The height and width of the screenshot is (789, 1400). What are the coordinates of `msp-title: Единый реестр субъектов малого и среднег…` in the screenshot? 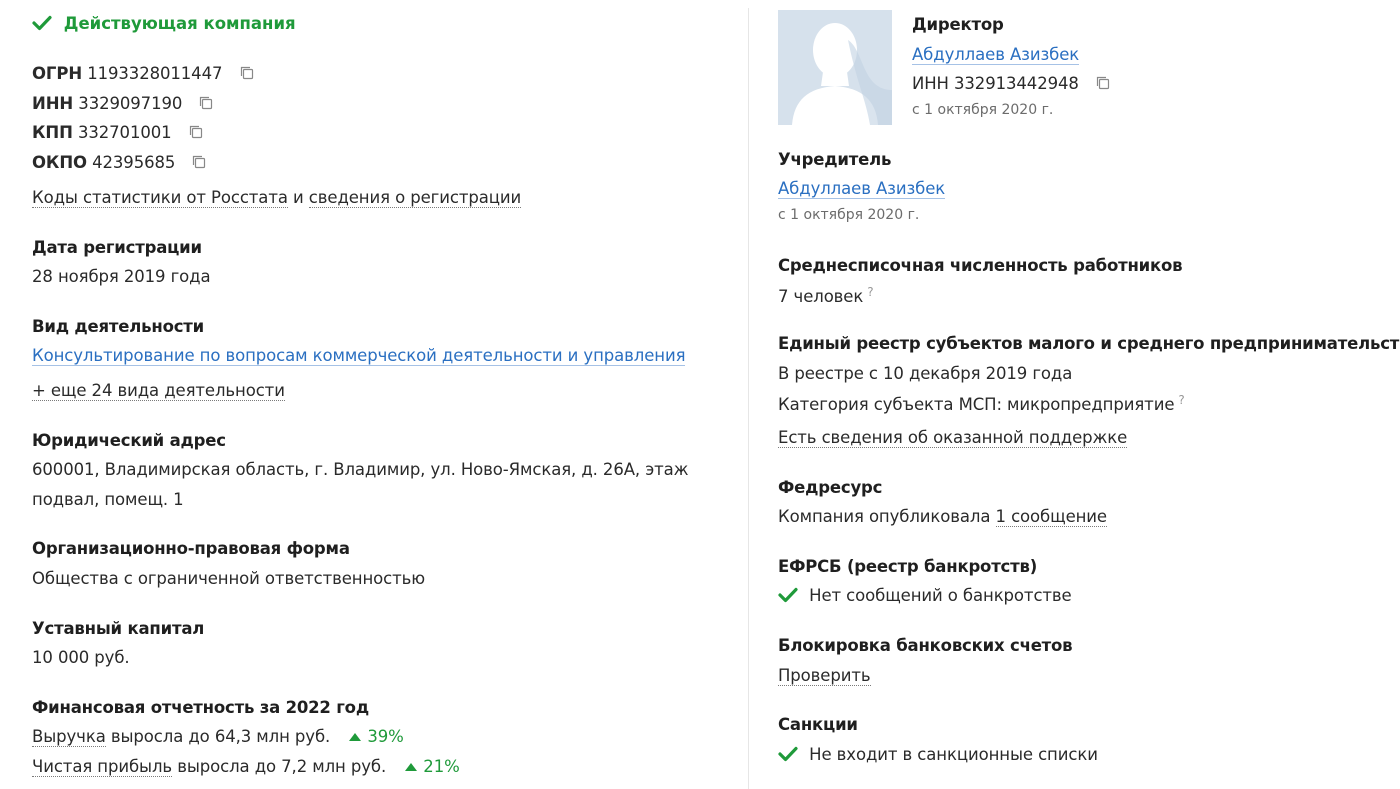 It's located at (1089, 343).